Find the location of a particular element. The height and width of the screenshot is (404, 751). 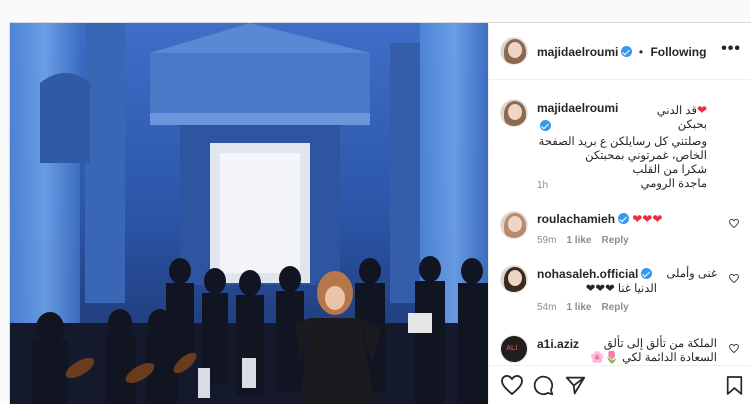

comment-line: a1i.aziz الملكة من تألق إلى تألق is located at coordinates (627, 344).